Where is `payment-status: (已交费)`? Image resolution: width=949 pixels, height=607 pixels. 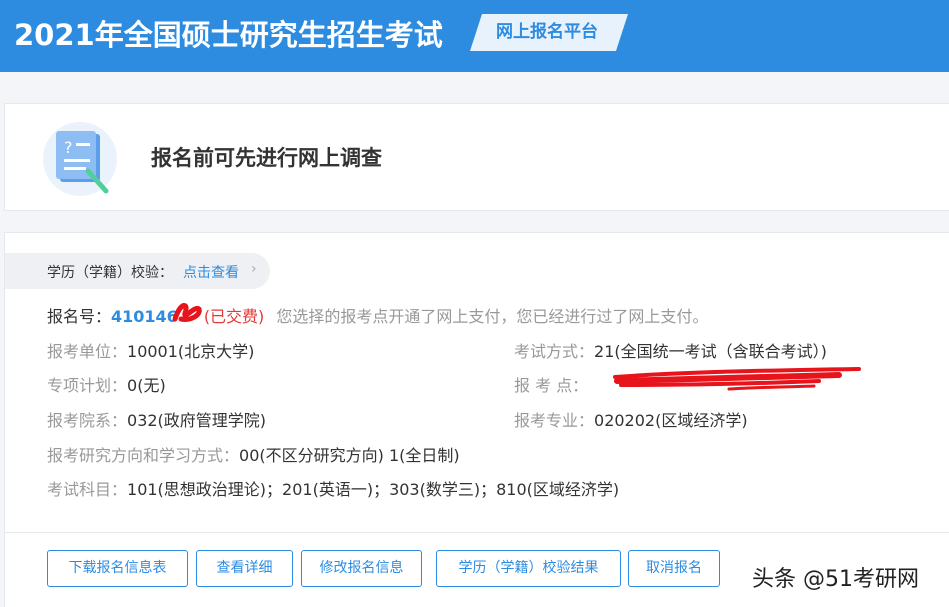
payment-status: (已交费) is located at coordinates (234, 316).